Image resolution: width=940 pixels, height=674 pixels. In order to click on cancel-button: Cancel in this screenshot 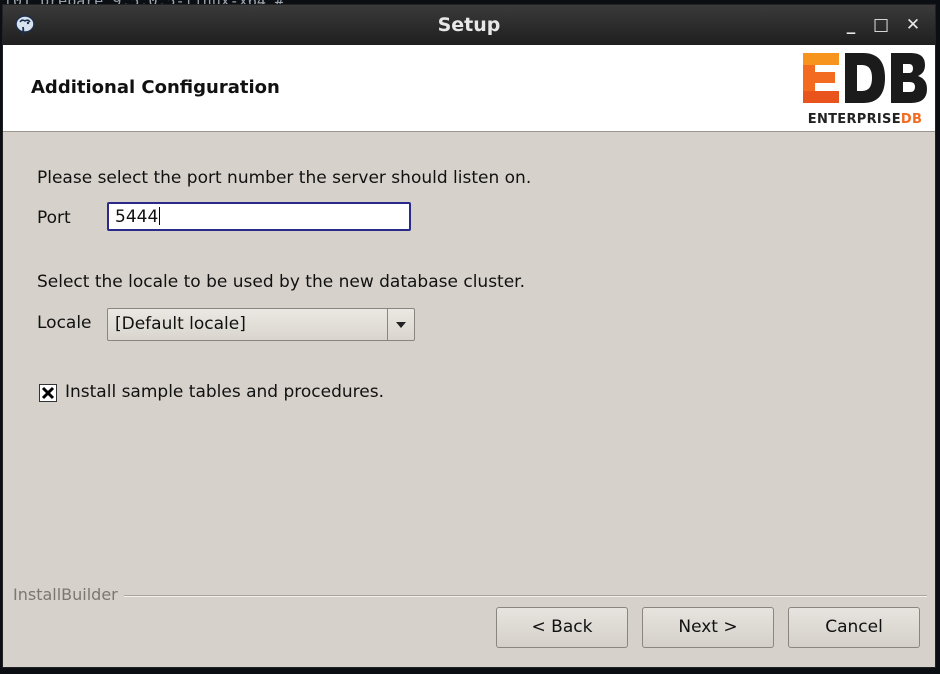, I will do `click(854, 627)`.